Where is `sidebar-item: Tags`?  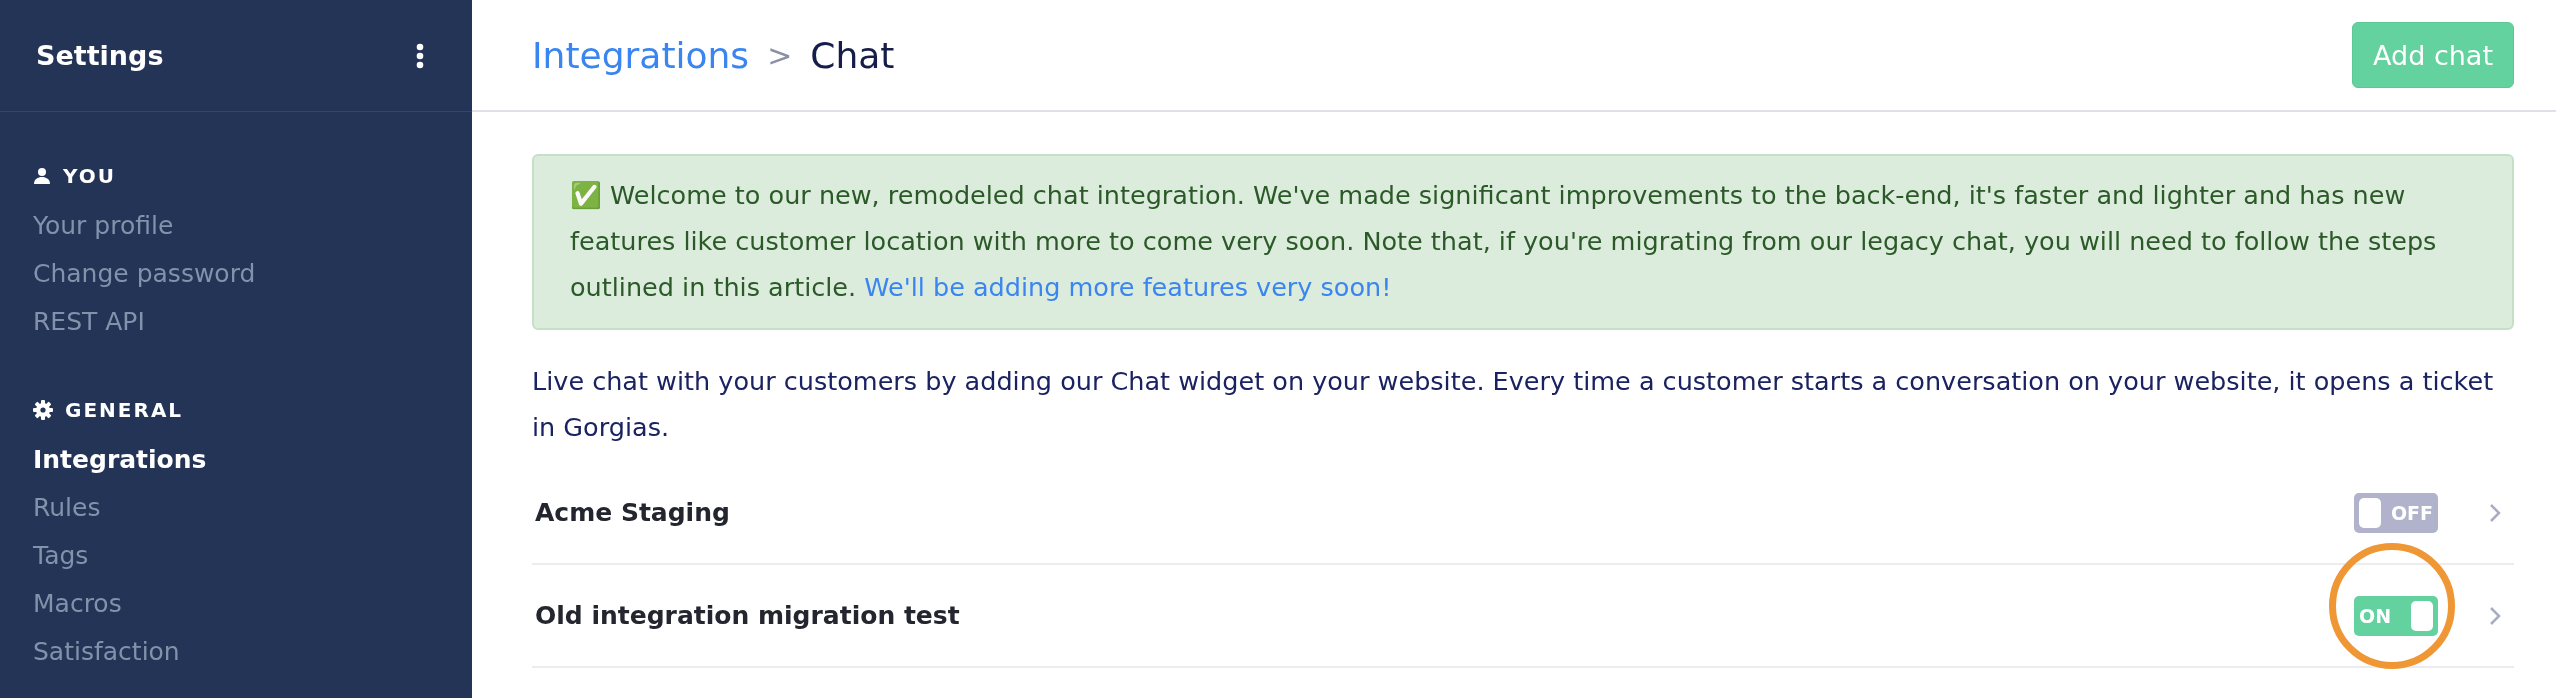
sidebar-item: Tags is located at coordinates (61, 556).